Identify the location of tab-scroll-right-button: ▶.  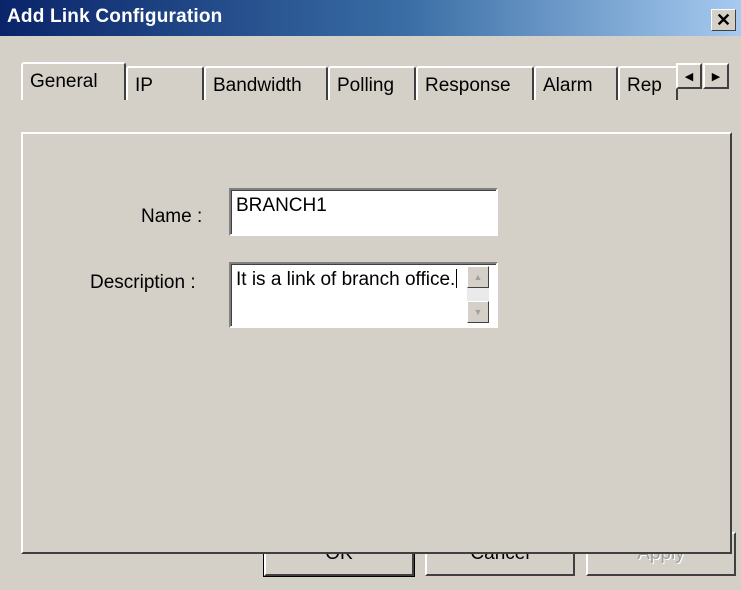
(716, 76).